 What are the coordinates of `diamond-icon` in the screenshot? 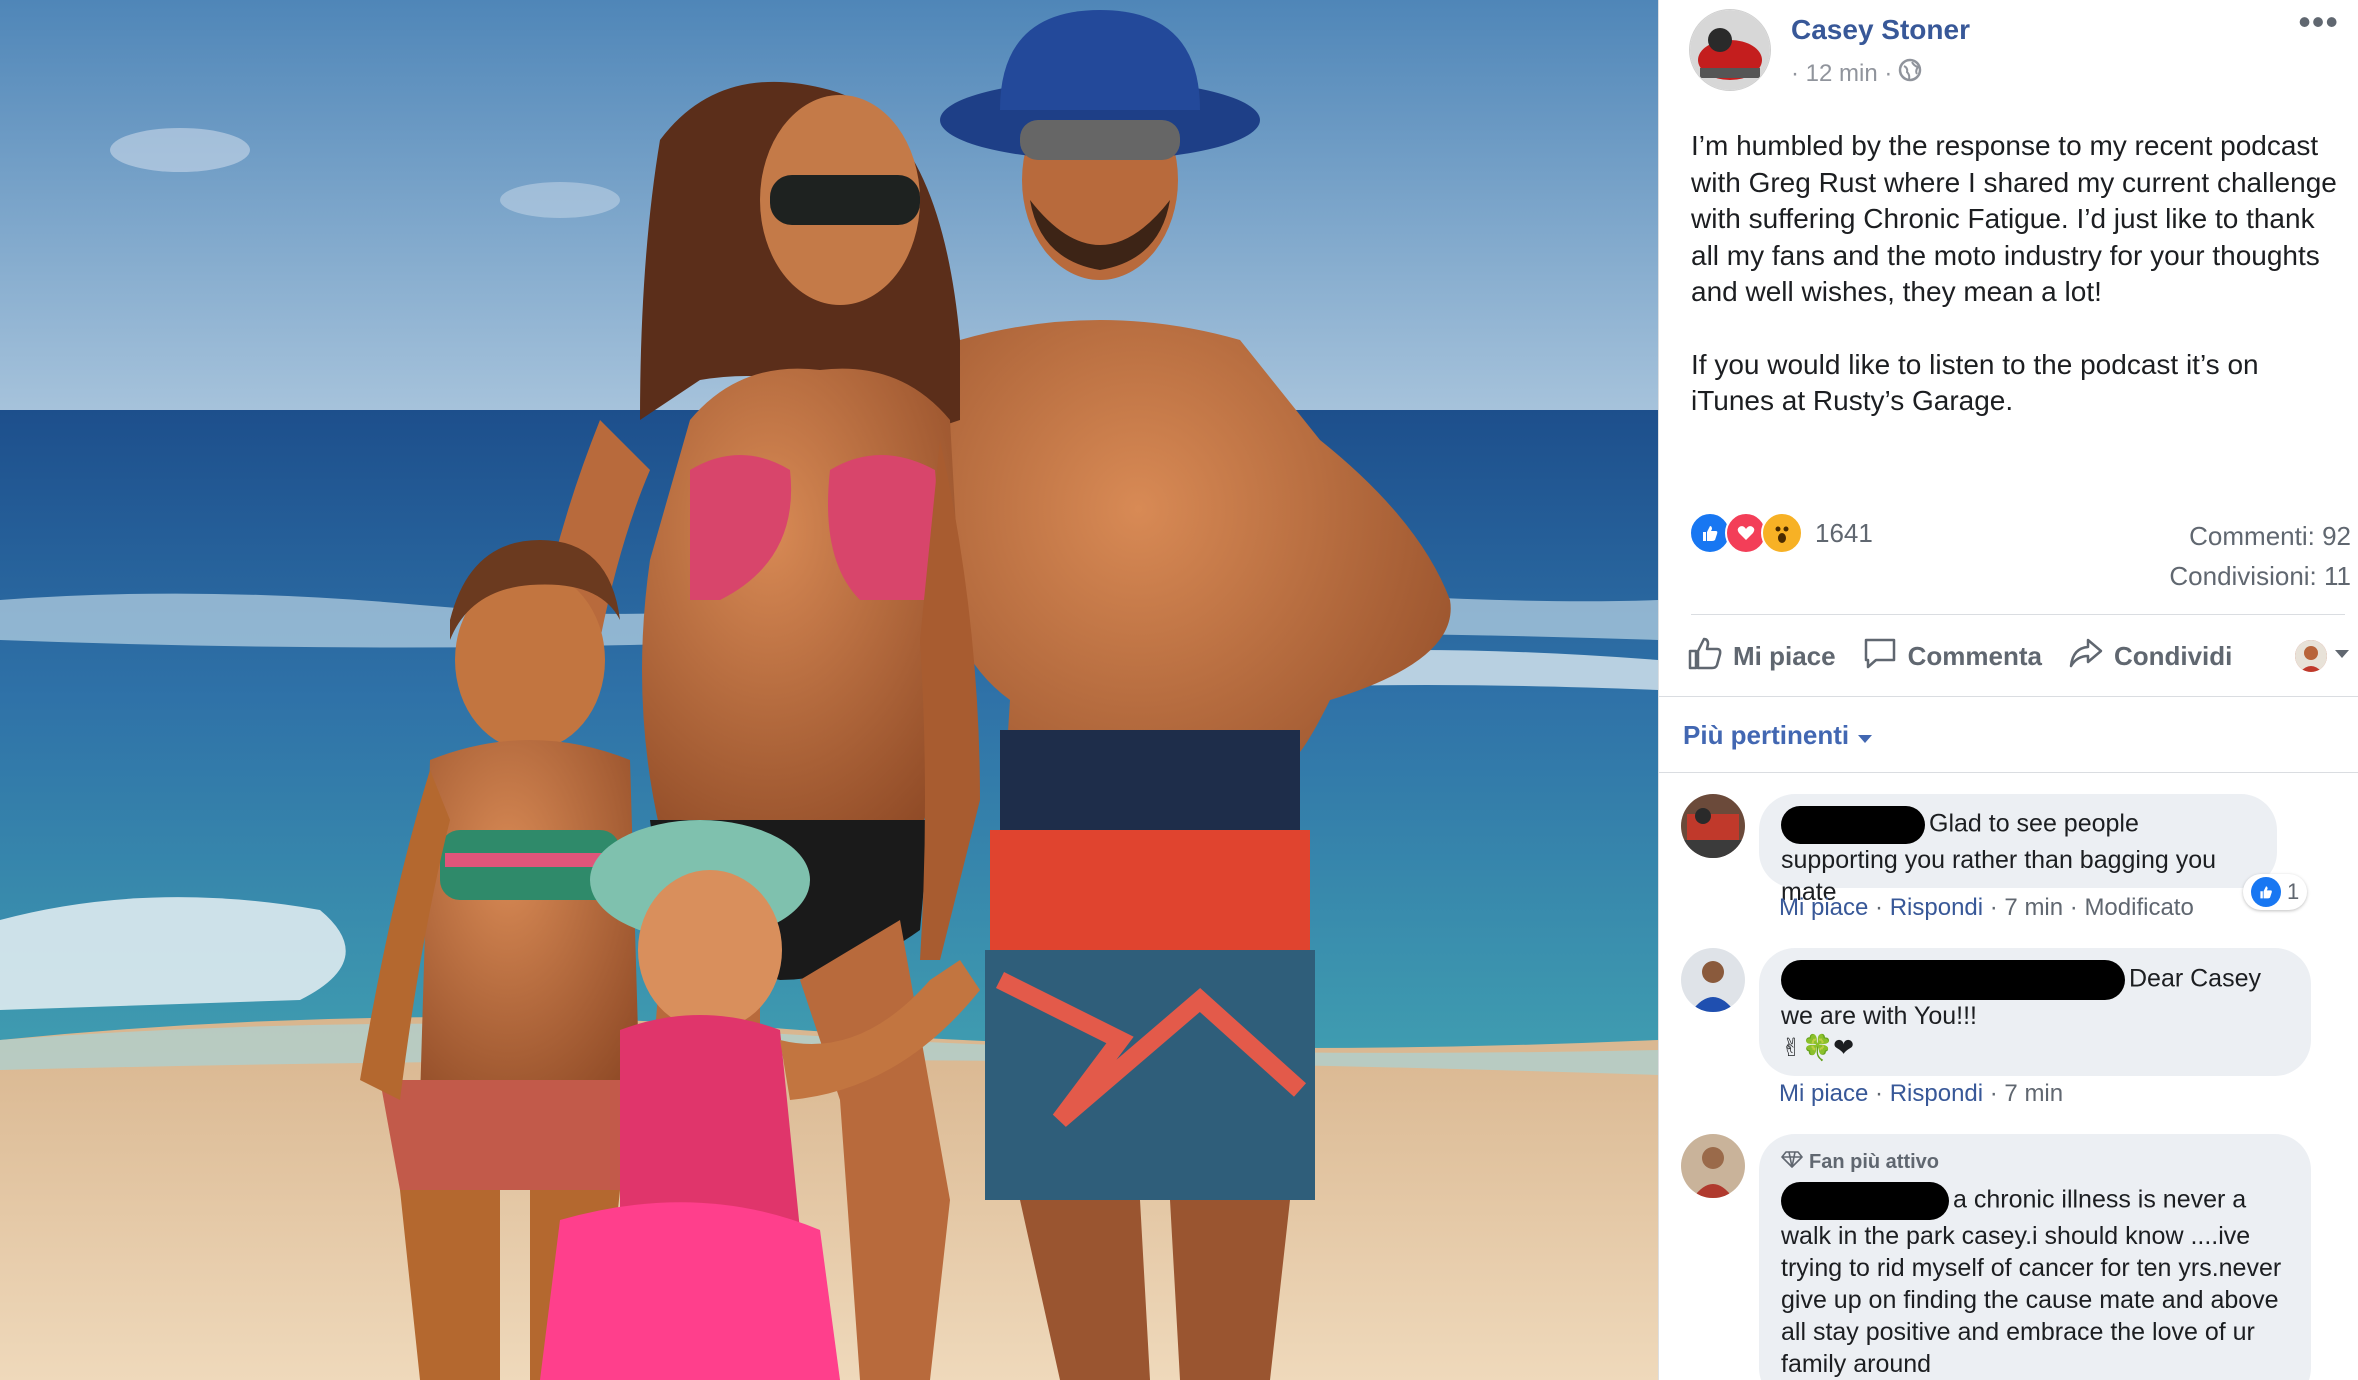 It's located at (1792, 1162).